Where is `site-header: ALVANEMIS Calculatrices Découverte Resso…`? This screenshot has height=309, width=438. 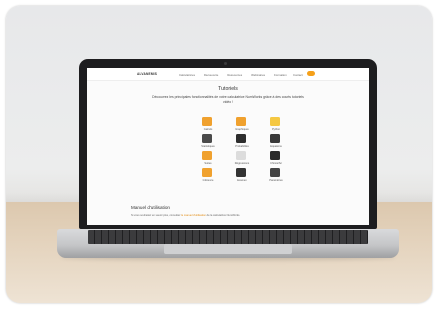
site-header: ALVANEMIS Calculatrices Découverte Resso… is located at coordinates (228, 74).